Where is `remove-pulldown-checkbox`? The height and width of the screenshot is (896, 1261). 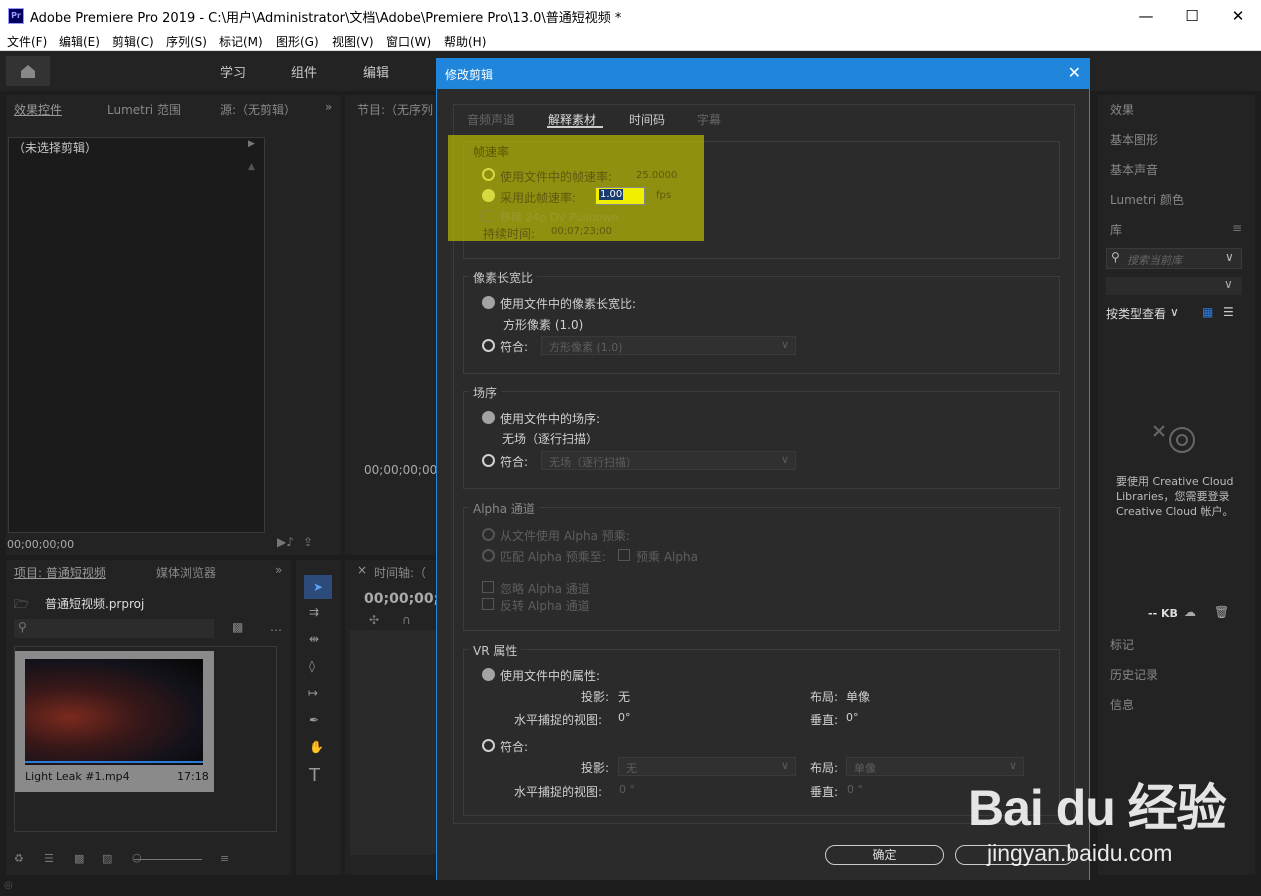
remove-pulldown-checkbox is located at coordinates (488, 216).